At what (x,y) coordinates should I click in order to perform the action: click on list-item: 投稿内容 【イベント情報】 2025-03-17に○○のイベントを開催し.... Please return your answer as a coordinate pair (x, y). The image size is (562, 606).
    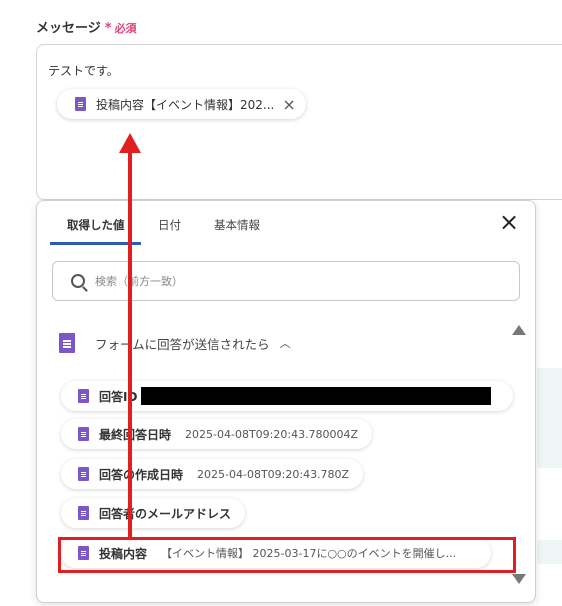
    Looking at the image, I should click on (276, 553).